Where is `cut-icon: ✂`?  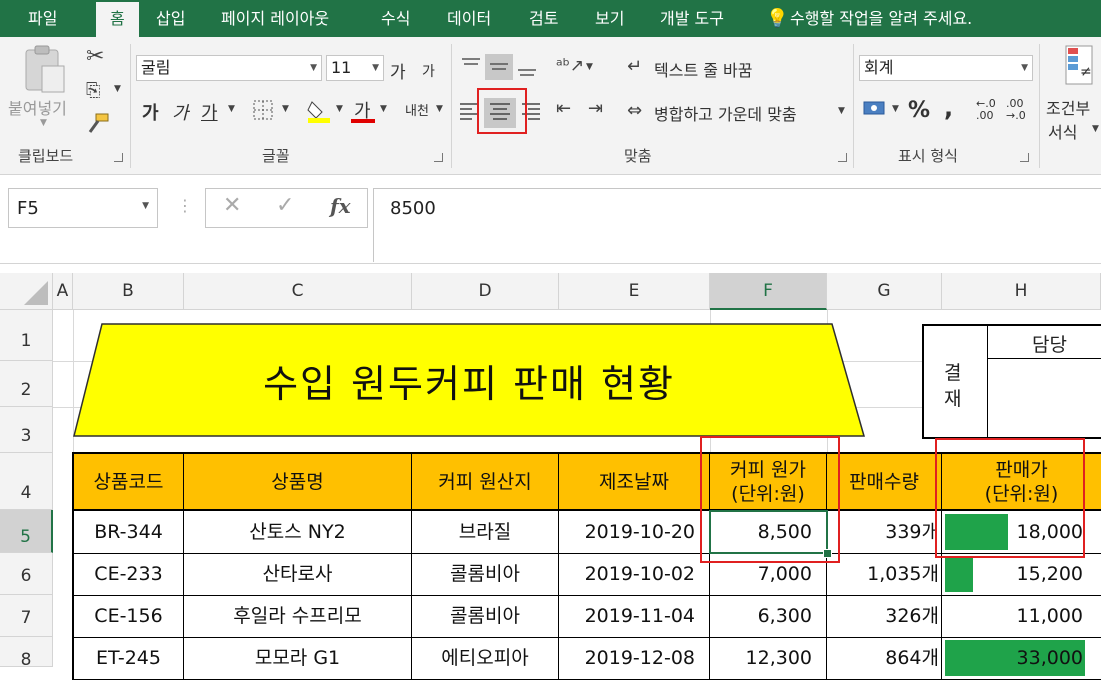 cut-icon: ✂ is located at coordinates (95, 56).